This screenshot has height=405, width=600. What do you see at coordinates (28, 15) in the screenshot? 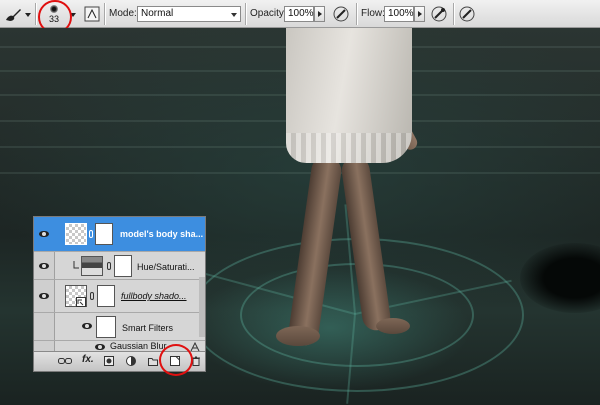
I see `tool-preset-dropdown-arrow` at bounding box center [28, 15].